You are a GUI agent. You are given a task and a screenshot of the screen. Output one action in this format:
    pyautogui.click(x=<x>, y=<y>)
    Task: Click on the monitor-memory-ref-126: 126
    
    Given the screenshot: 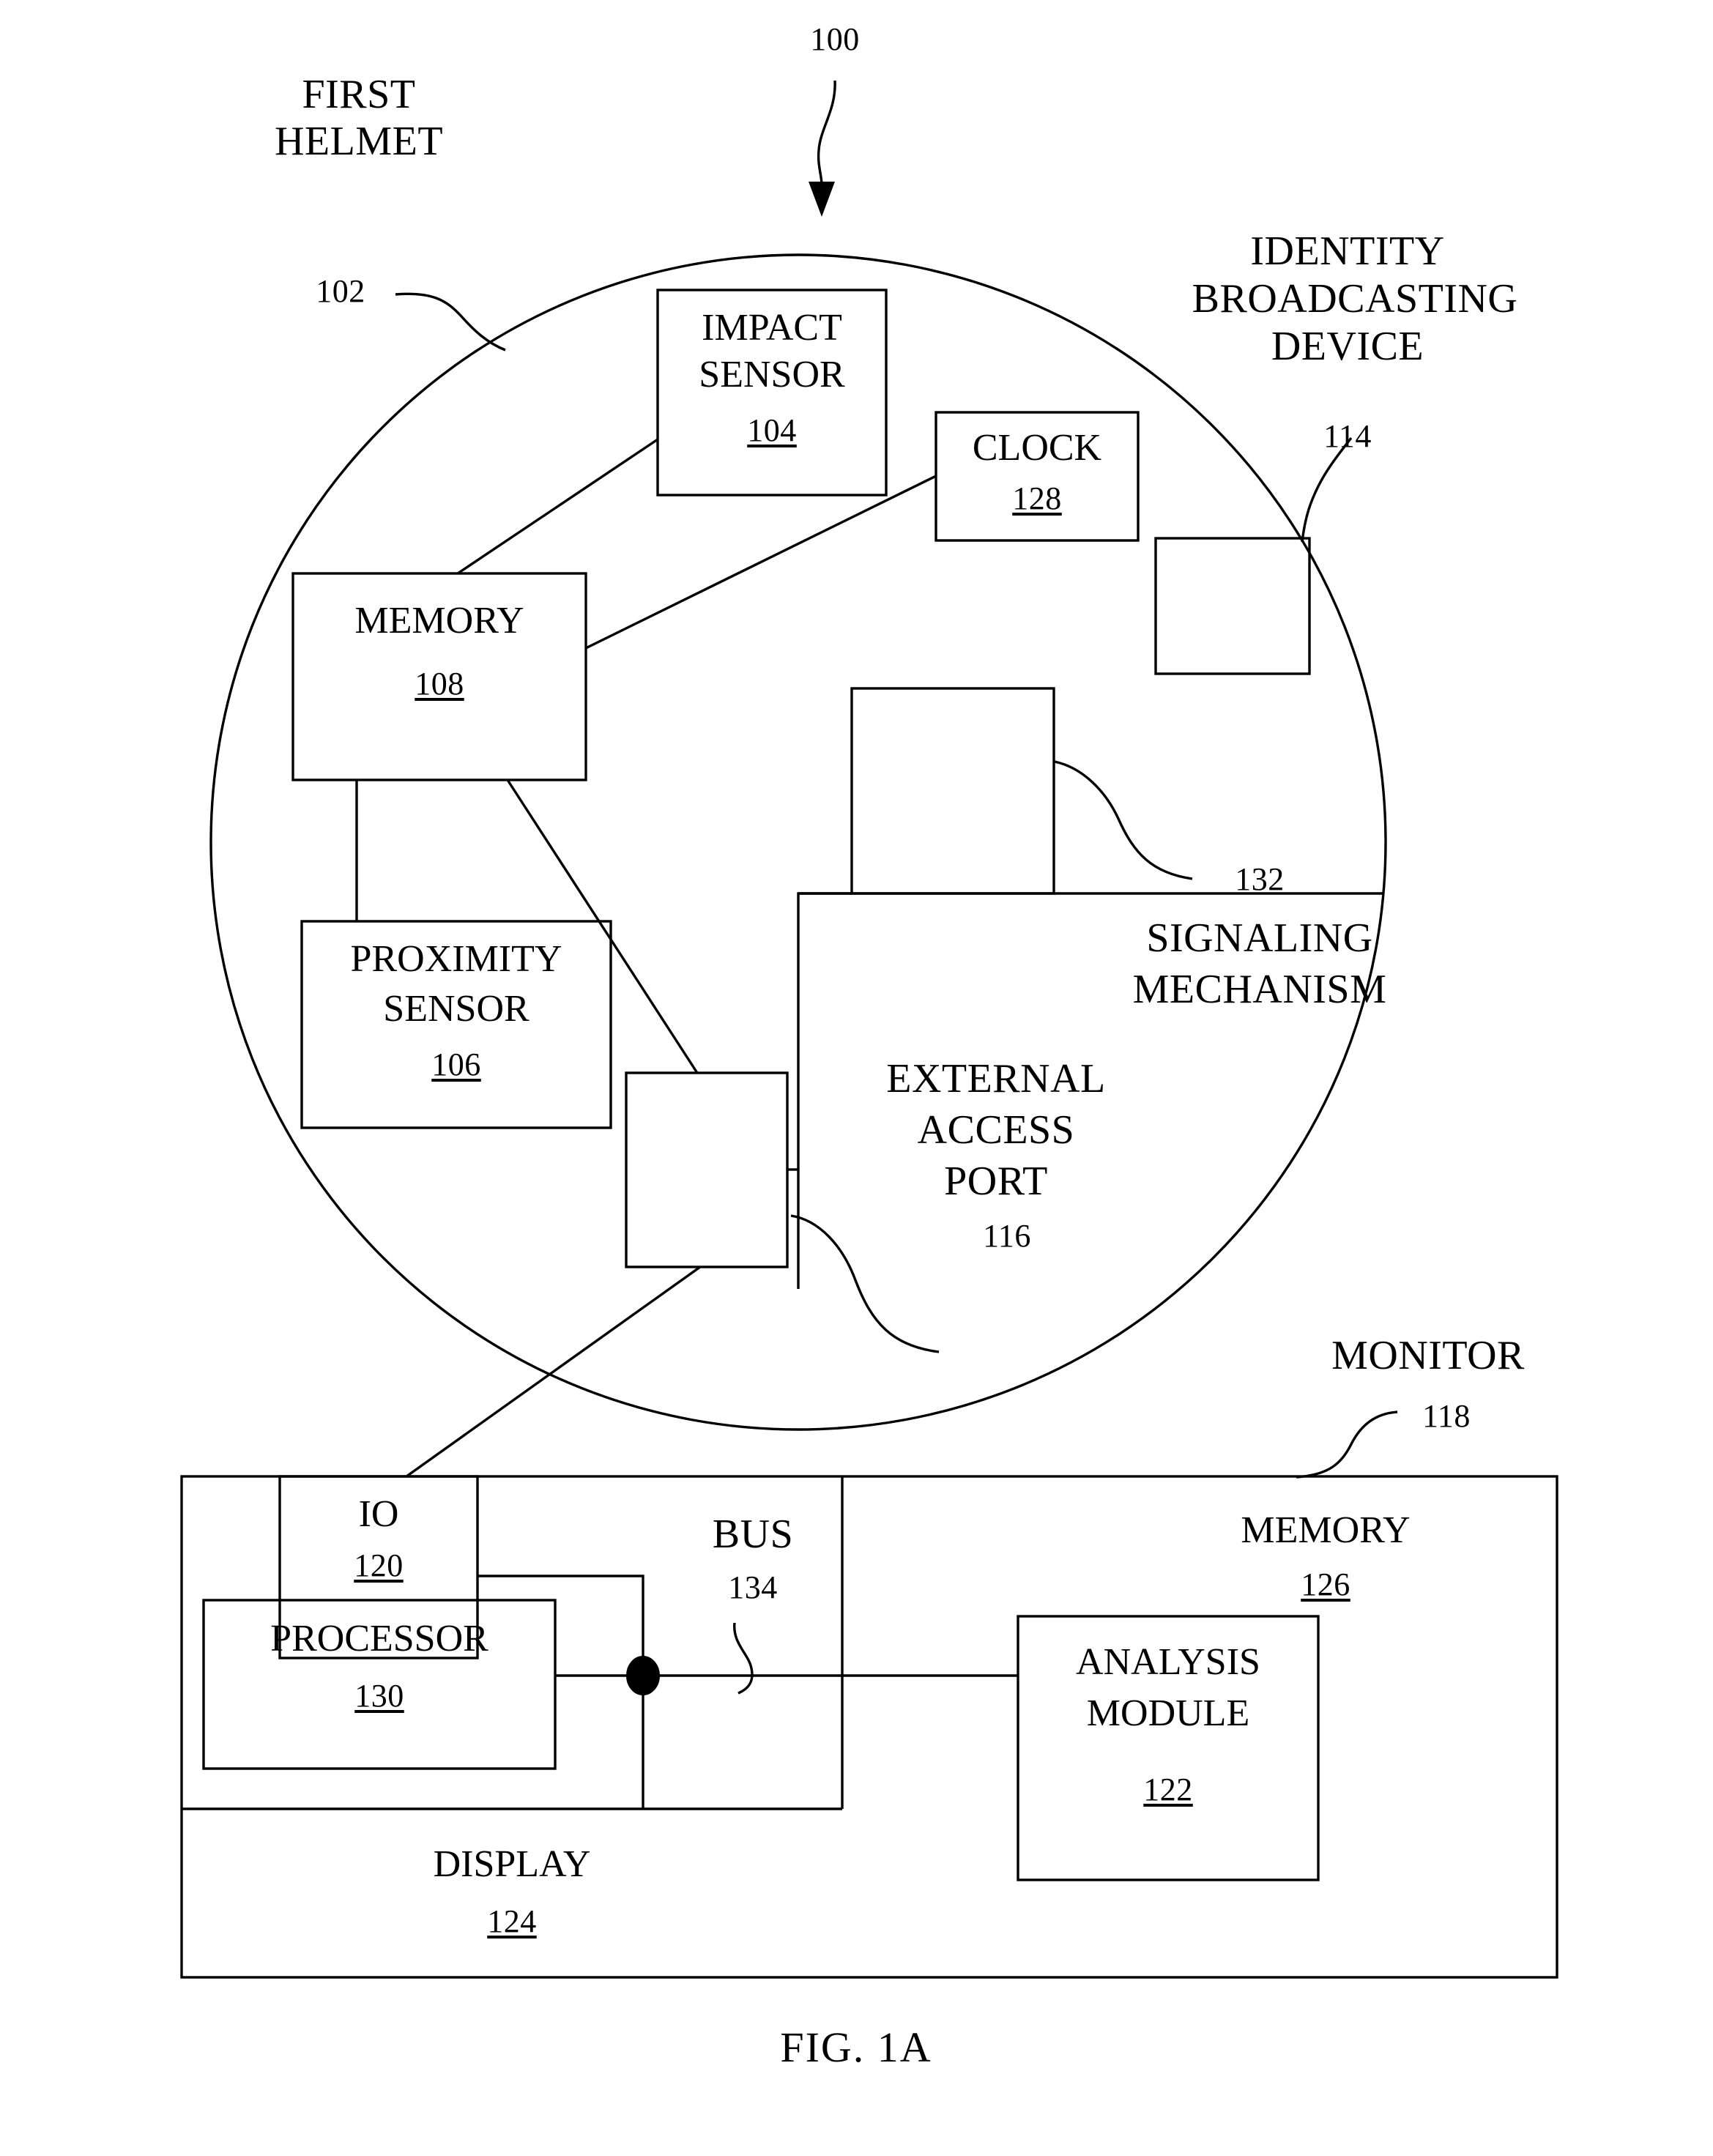 What is the action you would take?
    pyautogui.click(x=1326, y=1584)
    